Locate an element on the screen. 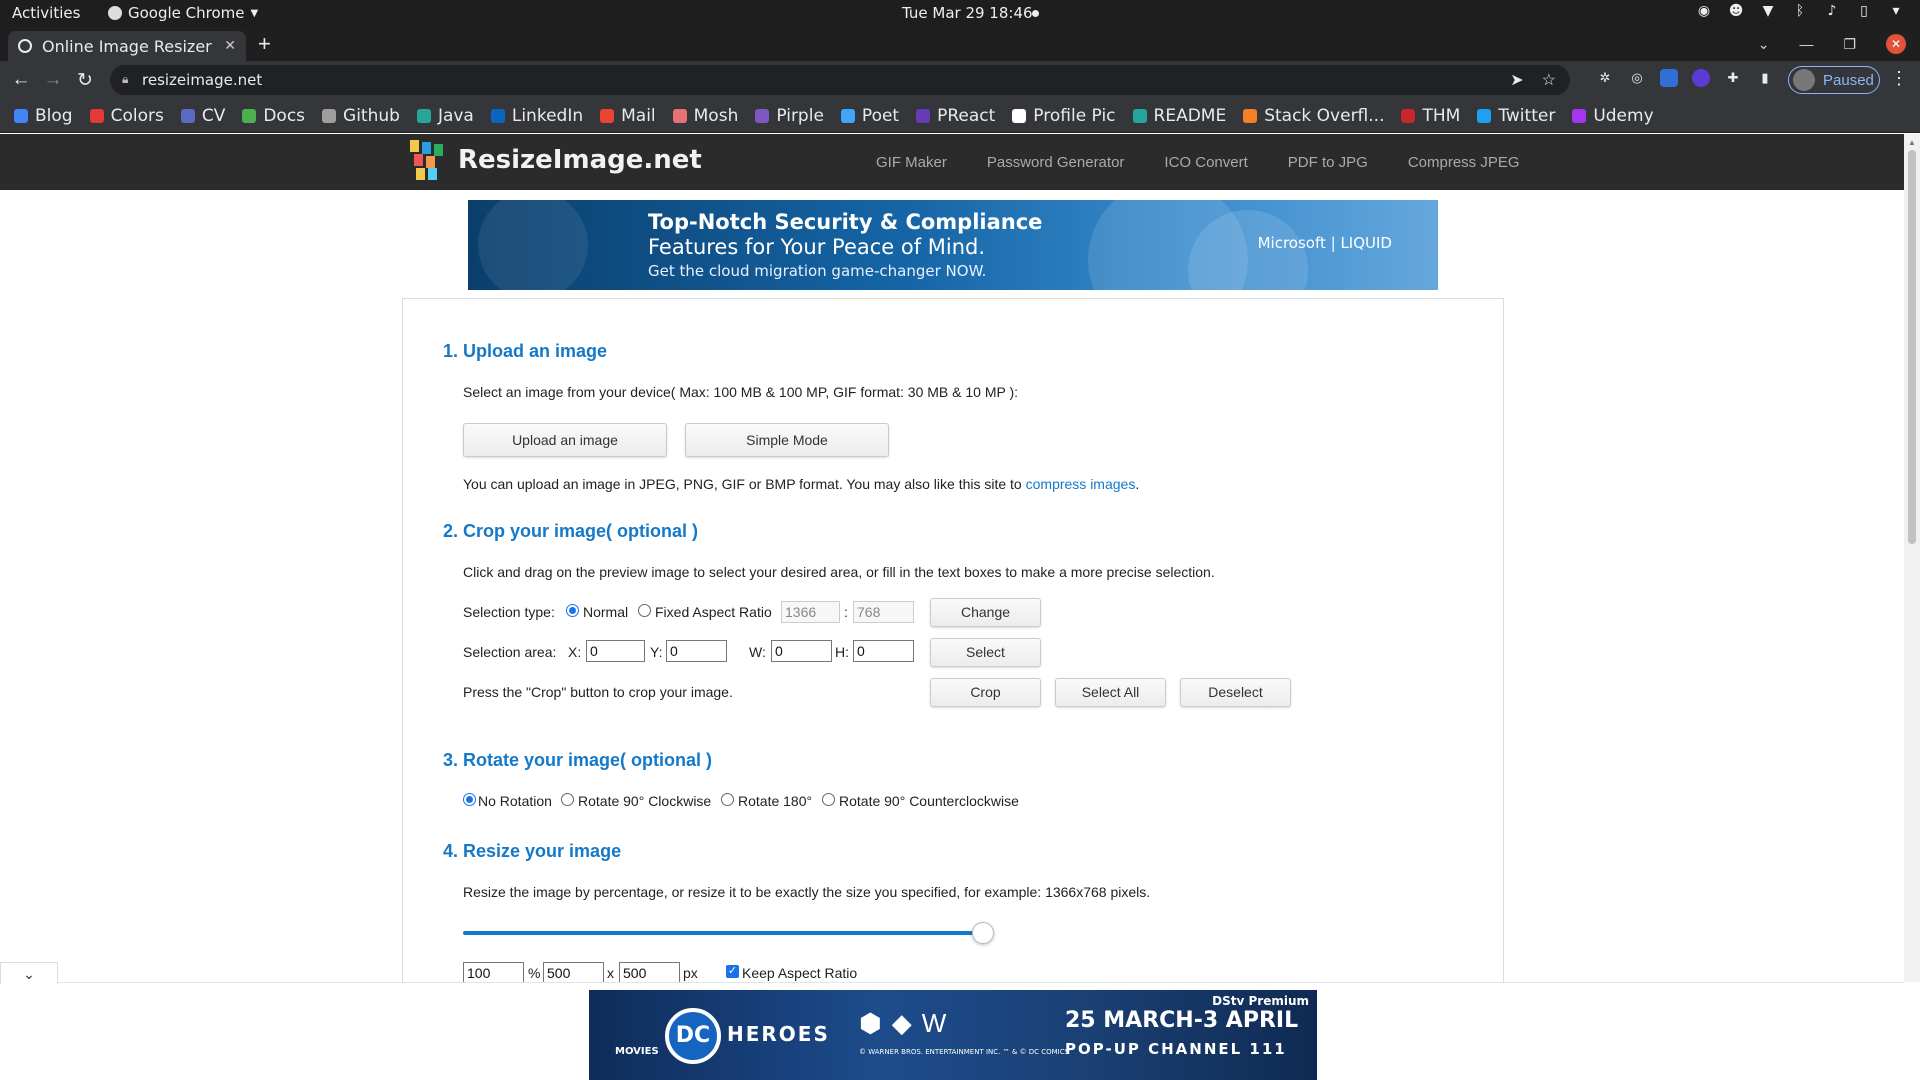 This screenshot has height=1080, width=1920. bookmark-pirple: Pirple is located at coordinates (789, 116).